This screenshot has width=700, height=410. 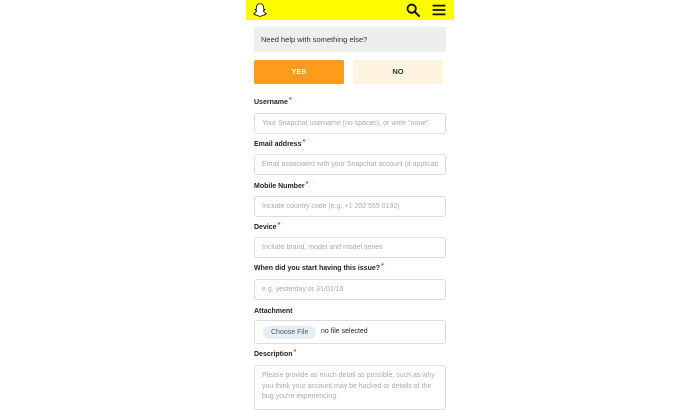 I want to click on email-label: Email address*, so click(x=280, y=143).